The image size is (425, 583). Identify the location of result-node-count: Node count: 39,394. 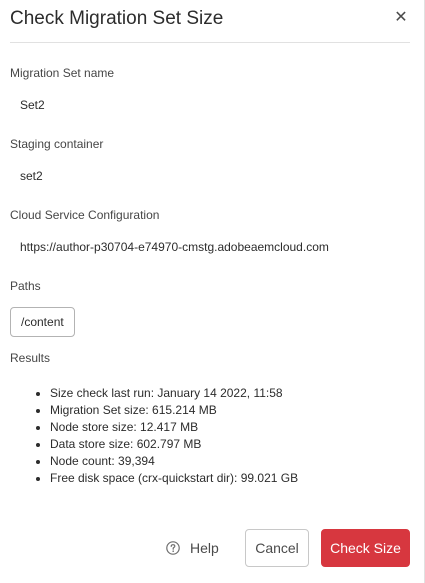
(174, 461).